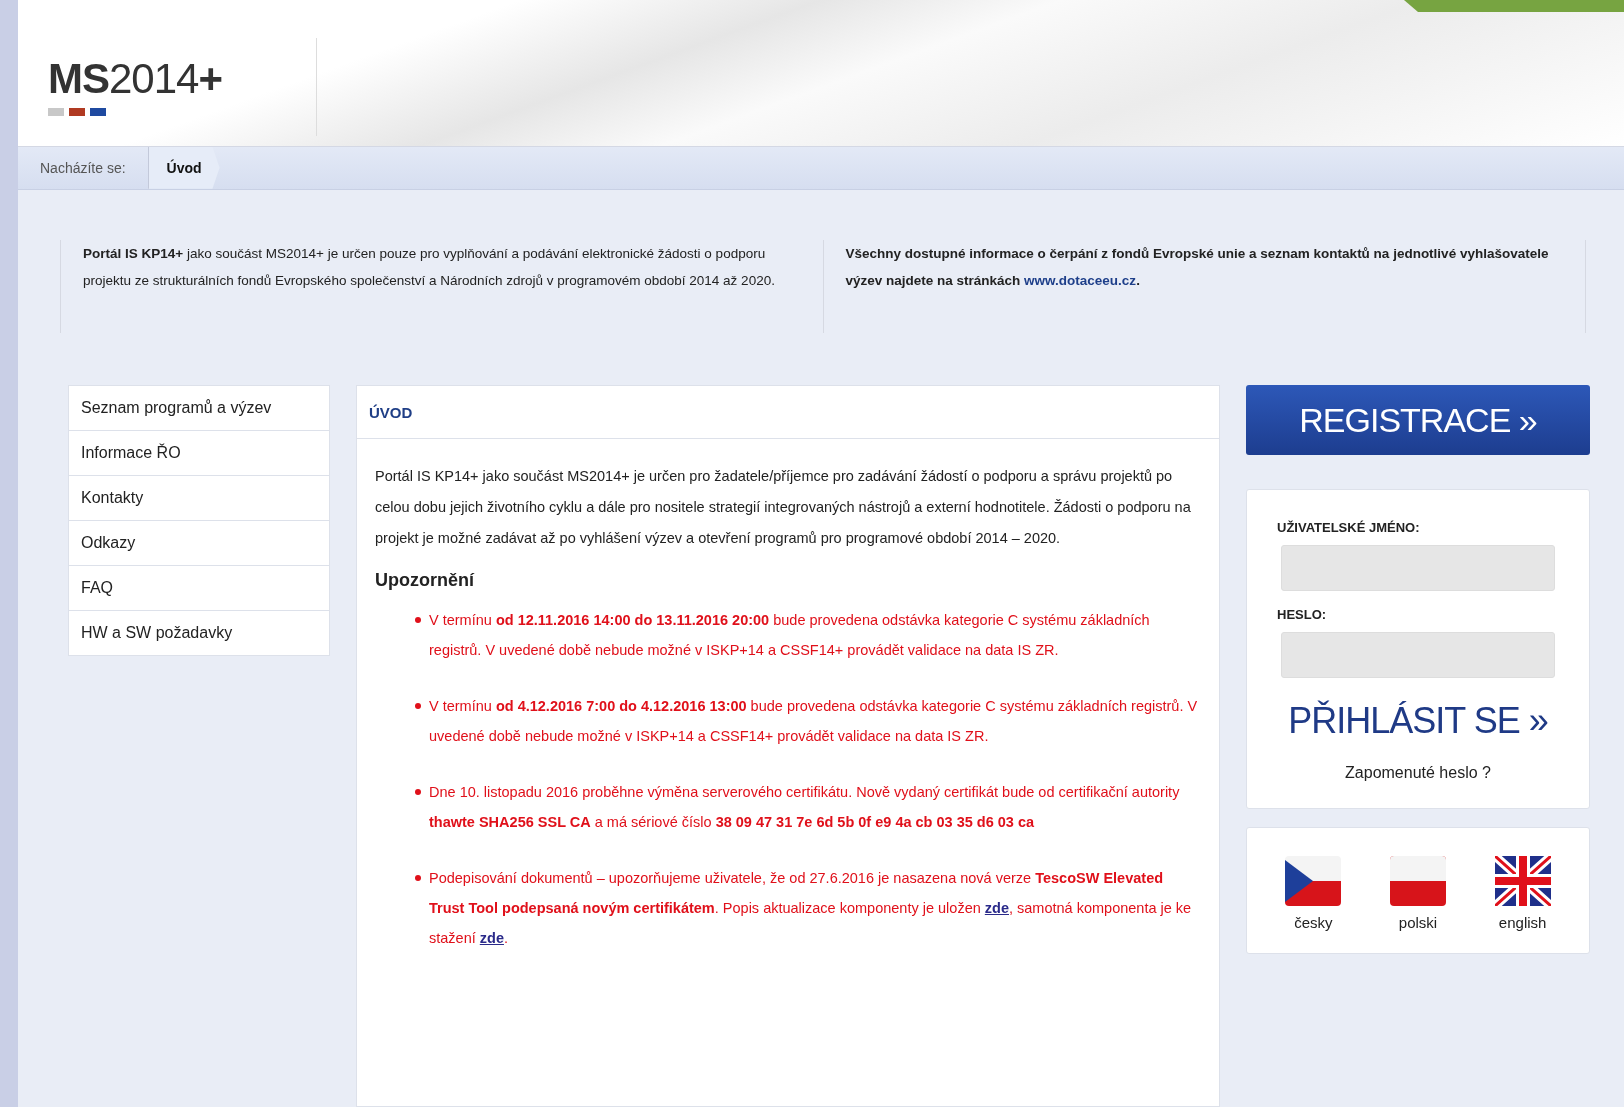  What do you see at coordinates (811, 908) in the screenshot?
I see `notice-text: Podepisování dokumentů – upozorňujeme uživatele, že od 27.6.2016 je nasazena nová verze TescoSW Elevated Trust Tool podepsaná novým certifikátem. Popis aktualizace komponenty je uložen zde, samotná komponenta je ke stažení zde.` at bounding box center [811, 908].